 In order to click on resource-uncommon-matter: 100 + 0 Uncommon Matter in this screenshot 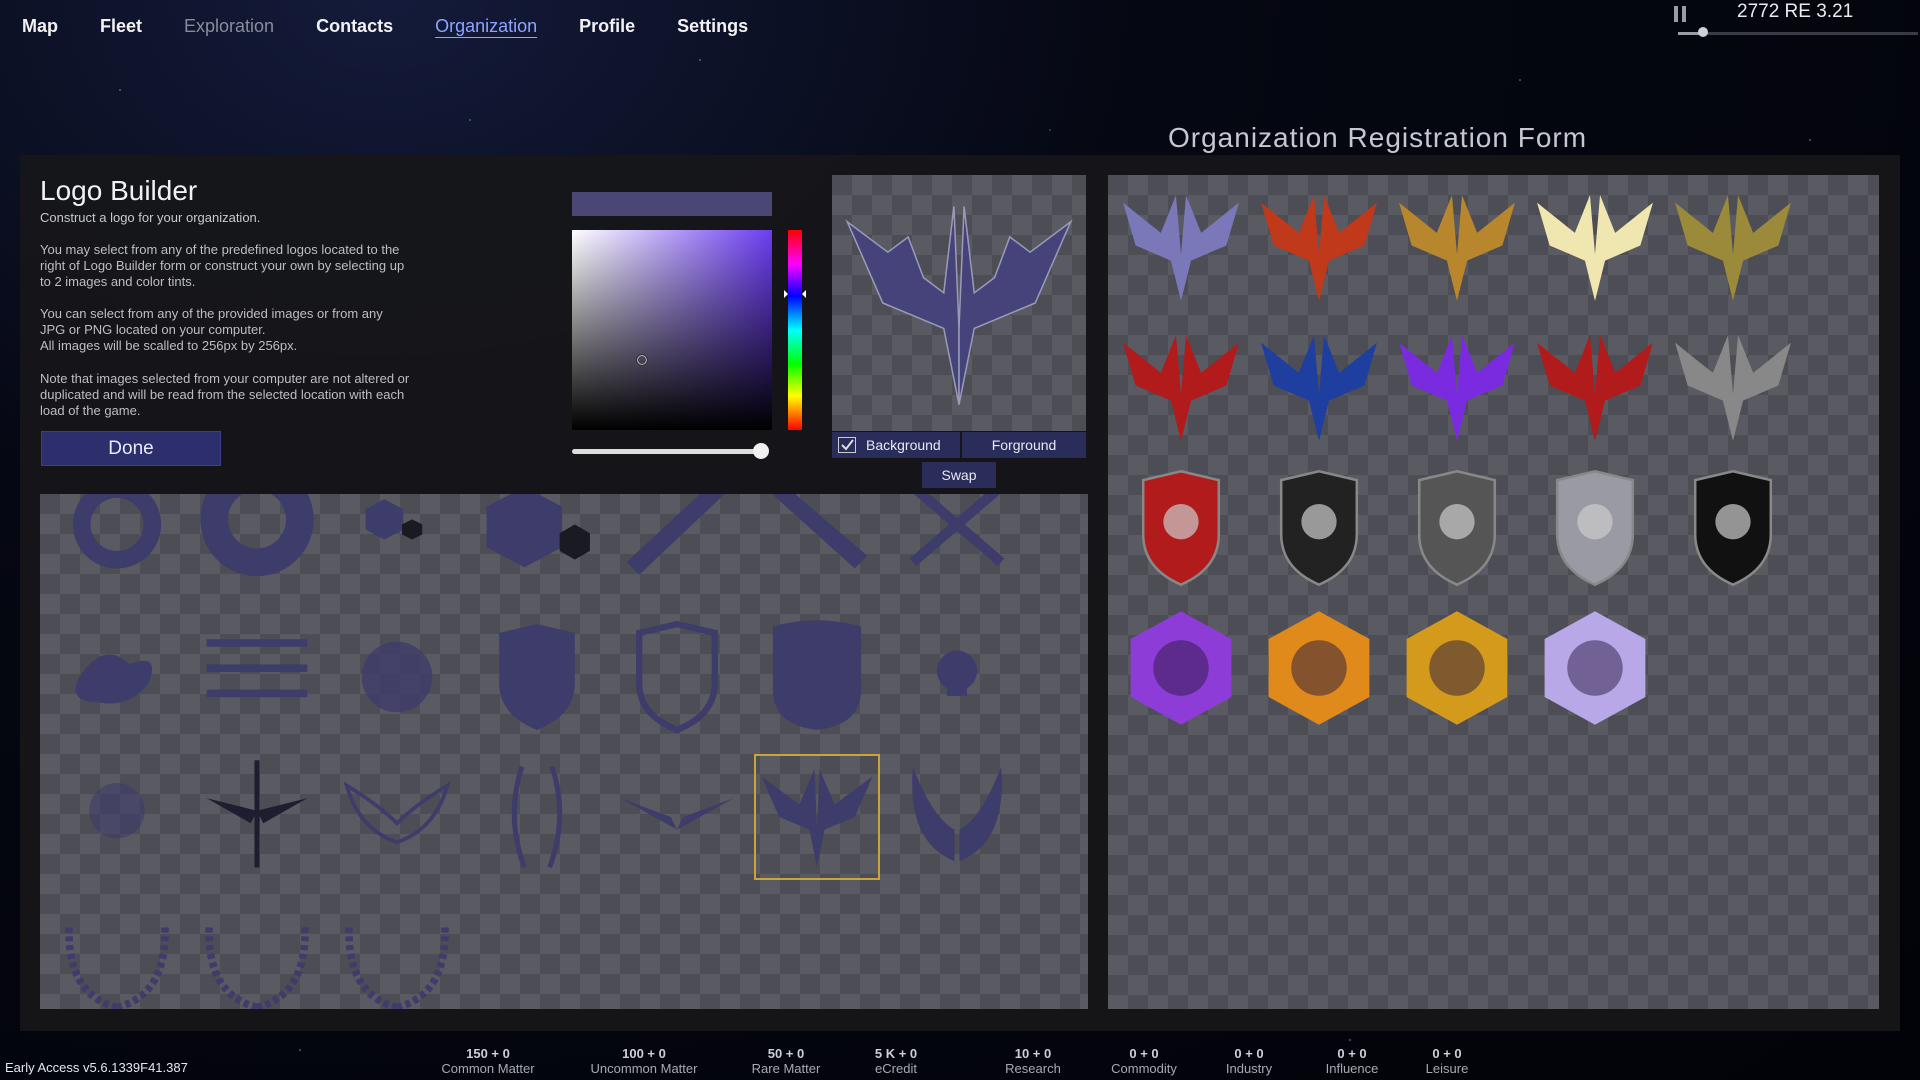, I will do `click(644, 1061)`.